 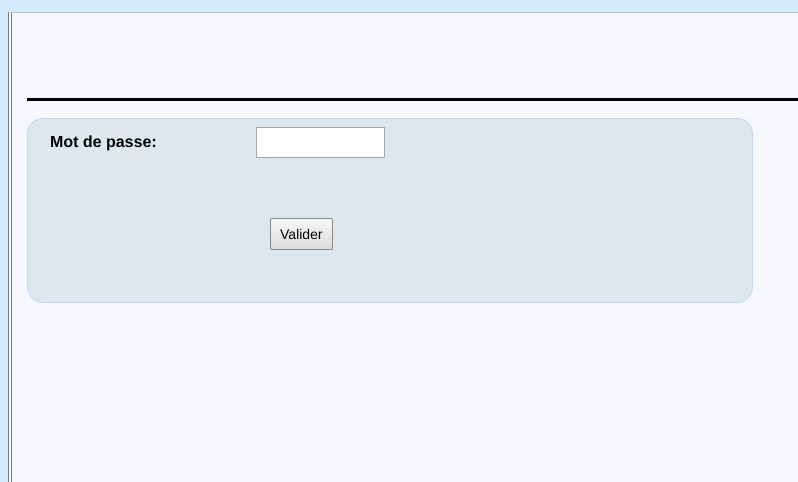 I want to click on password-label: Mot de passe:, so click(x=104, y=142).